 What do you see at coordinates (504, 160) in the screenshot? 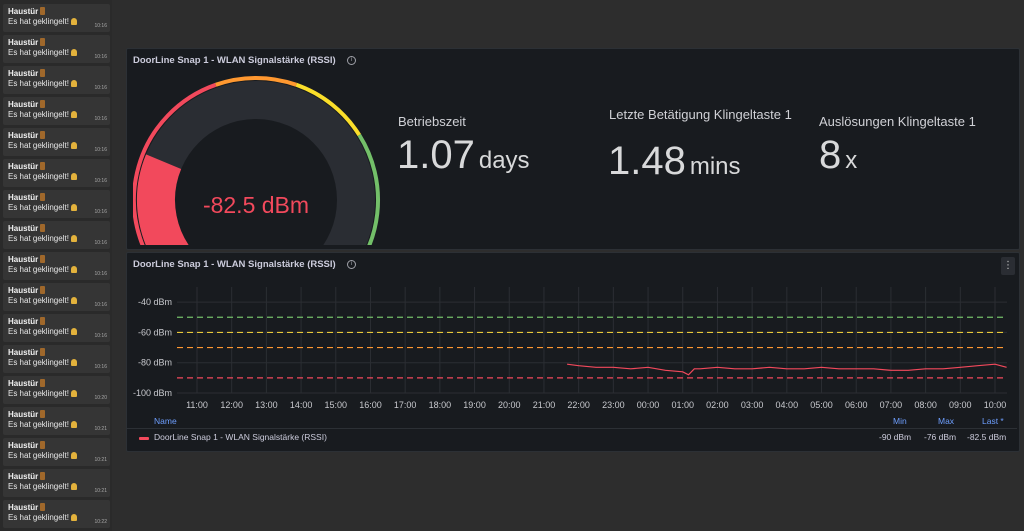
I see `stat-unit: days` at bounding box center [504, 160].